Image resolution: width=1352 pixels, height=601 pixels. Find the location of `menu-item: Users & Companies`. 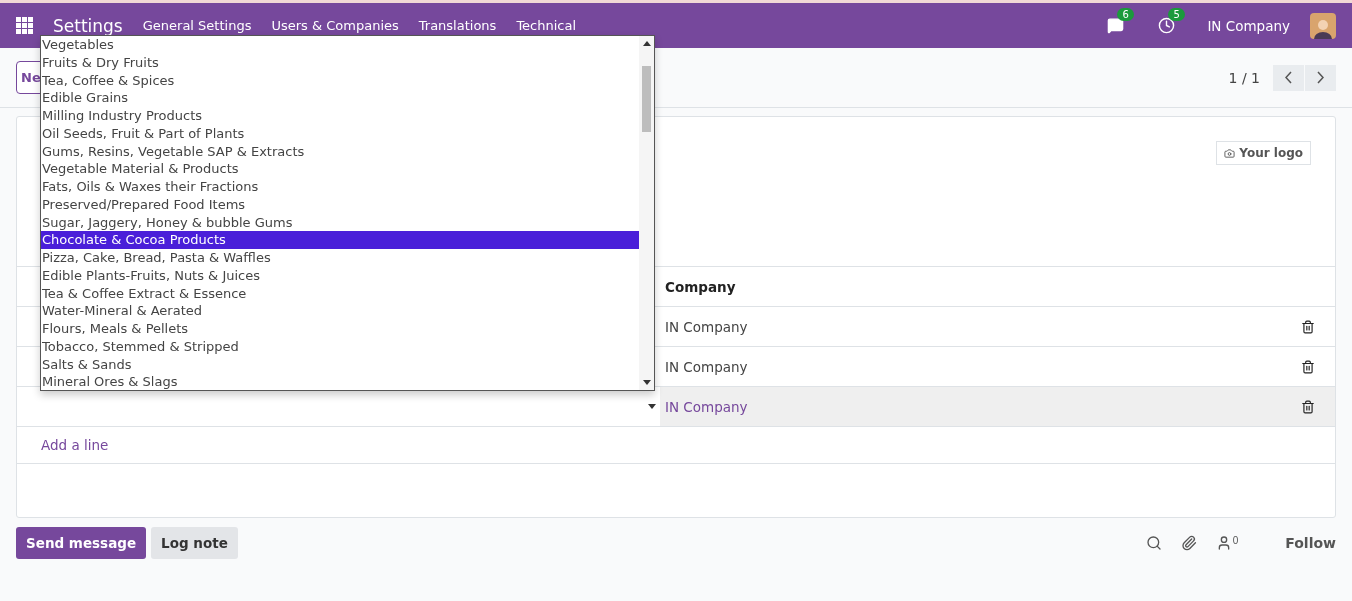

menu-item: Users & Companies is located at coordinates (335, 25).